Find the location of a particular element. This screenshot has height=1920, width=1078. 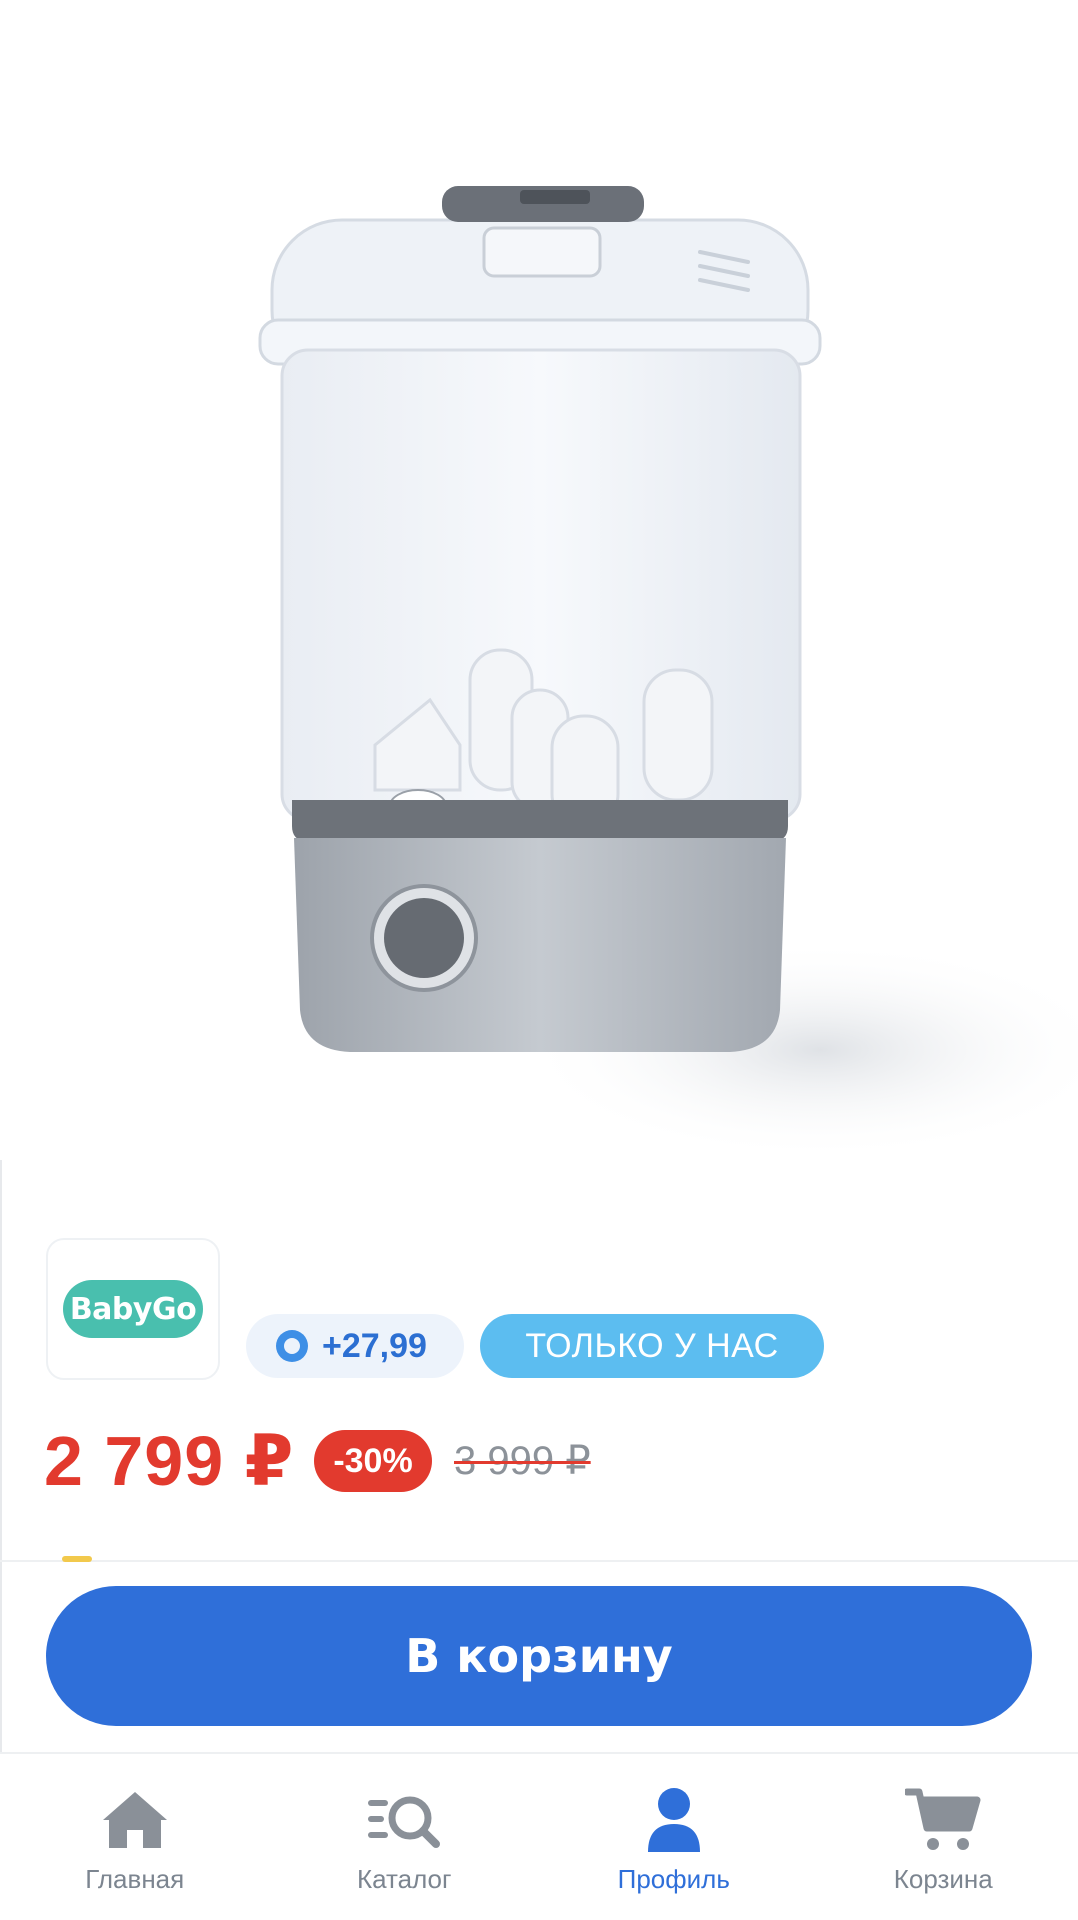

rating-mark is located at coordinates (77, 1559).